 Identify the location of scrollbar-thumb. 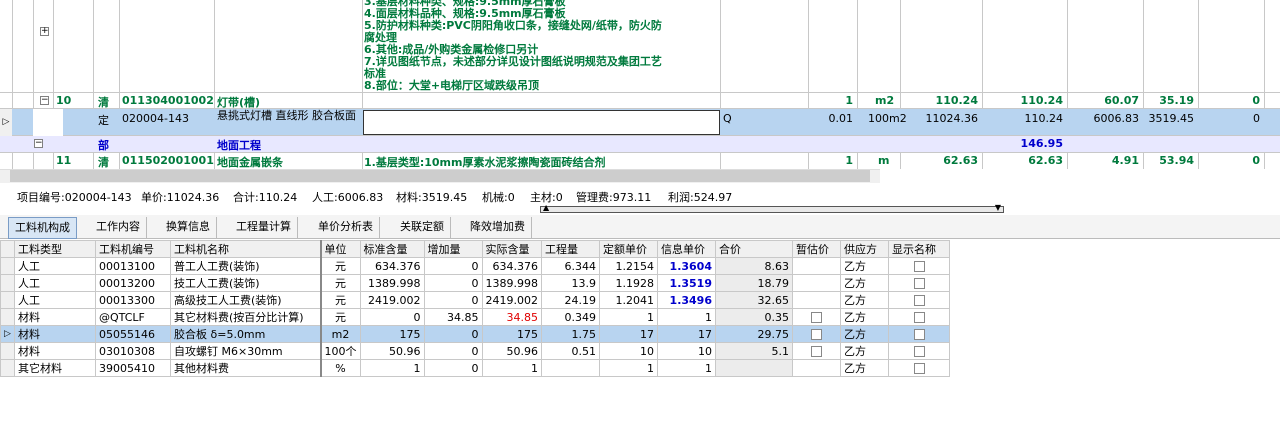
(440, 176).